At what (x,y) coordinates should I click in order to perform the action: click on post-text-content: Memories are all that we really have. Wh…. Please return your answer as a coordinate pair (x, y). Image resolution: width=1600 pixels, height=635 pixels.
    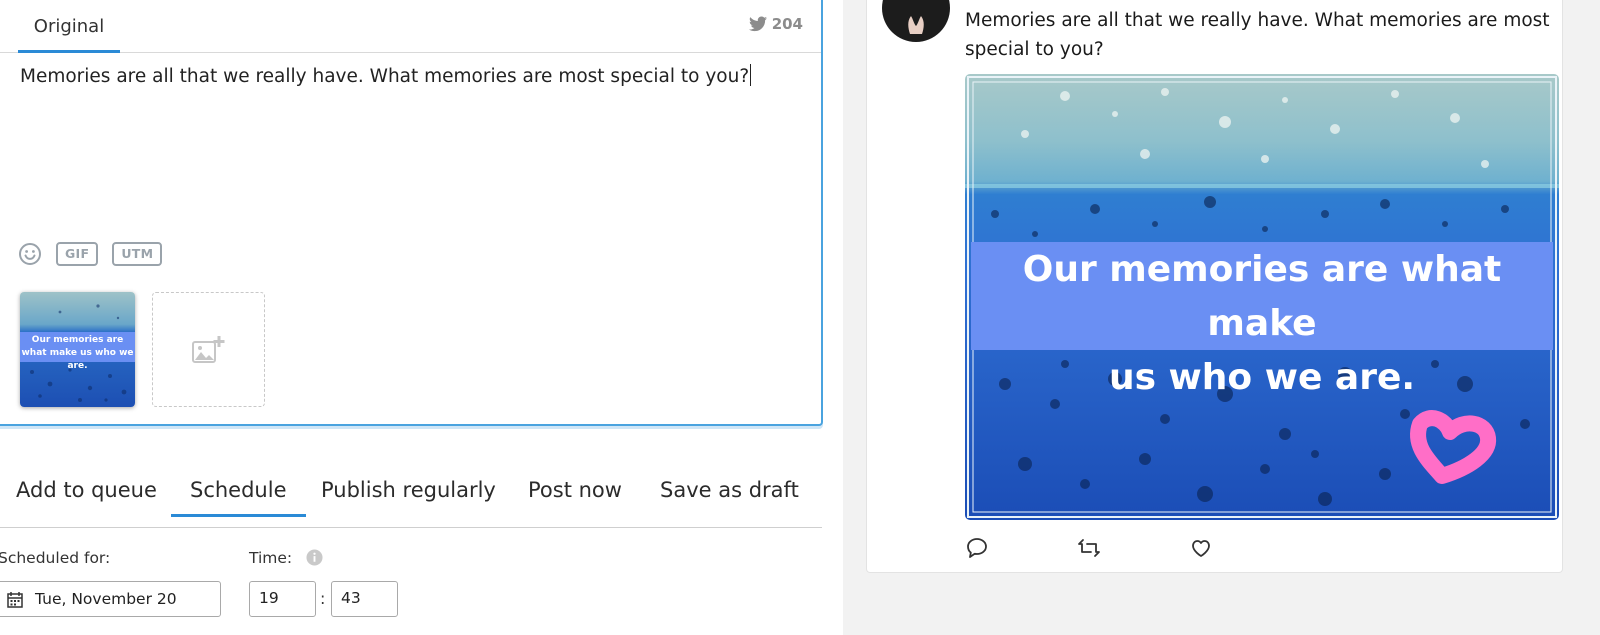
    Looking at the image, I should click on (385, 76).